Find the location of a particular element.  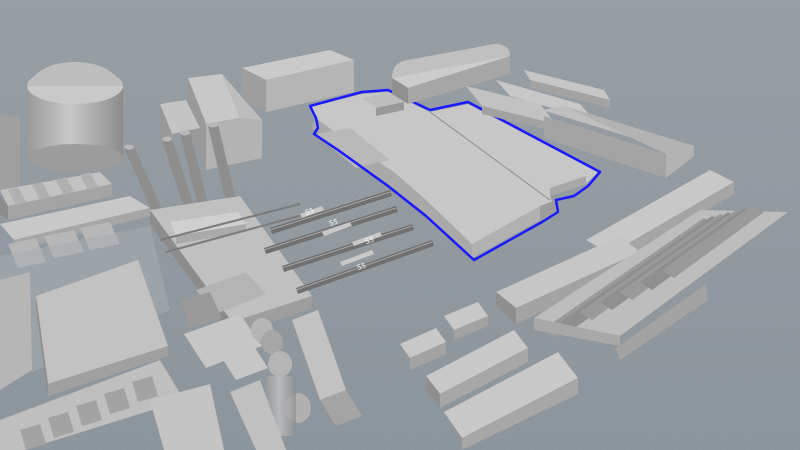

left-edge-block is located at coordinates (10, 152).